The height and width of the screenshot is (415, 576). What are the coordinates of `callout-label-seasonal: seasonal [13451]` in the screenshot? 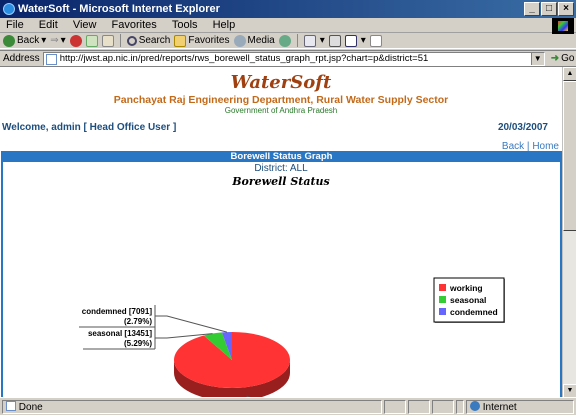 It's located at (120, 333).